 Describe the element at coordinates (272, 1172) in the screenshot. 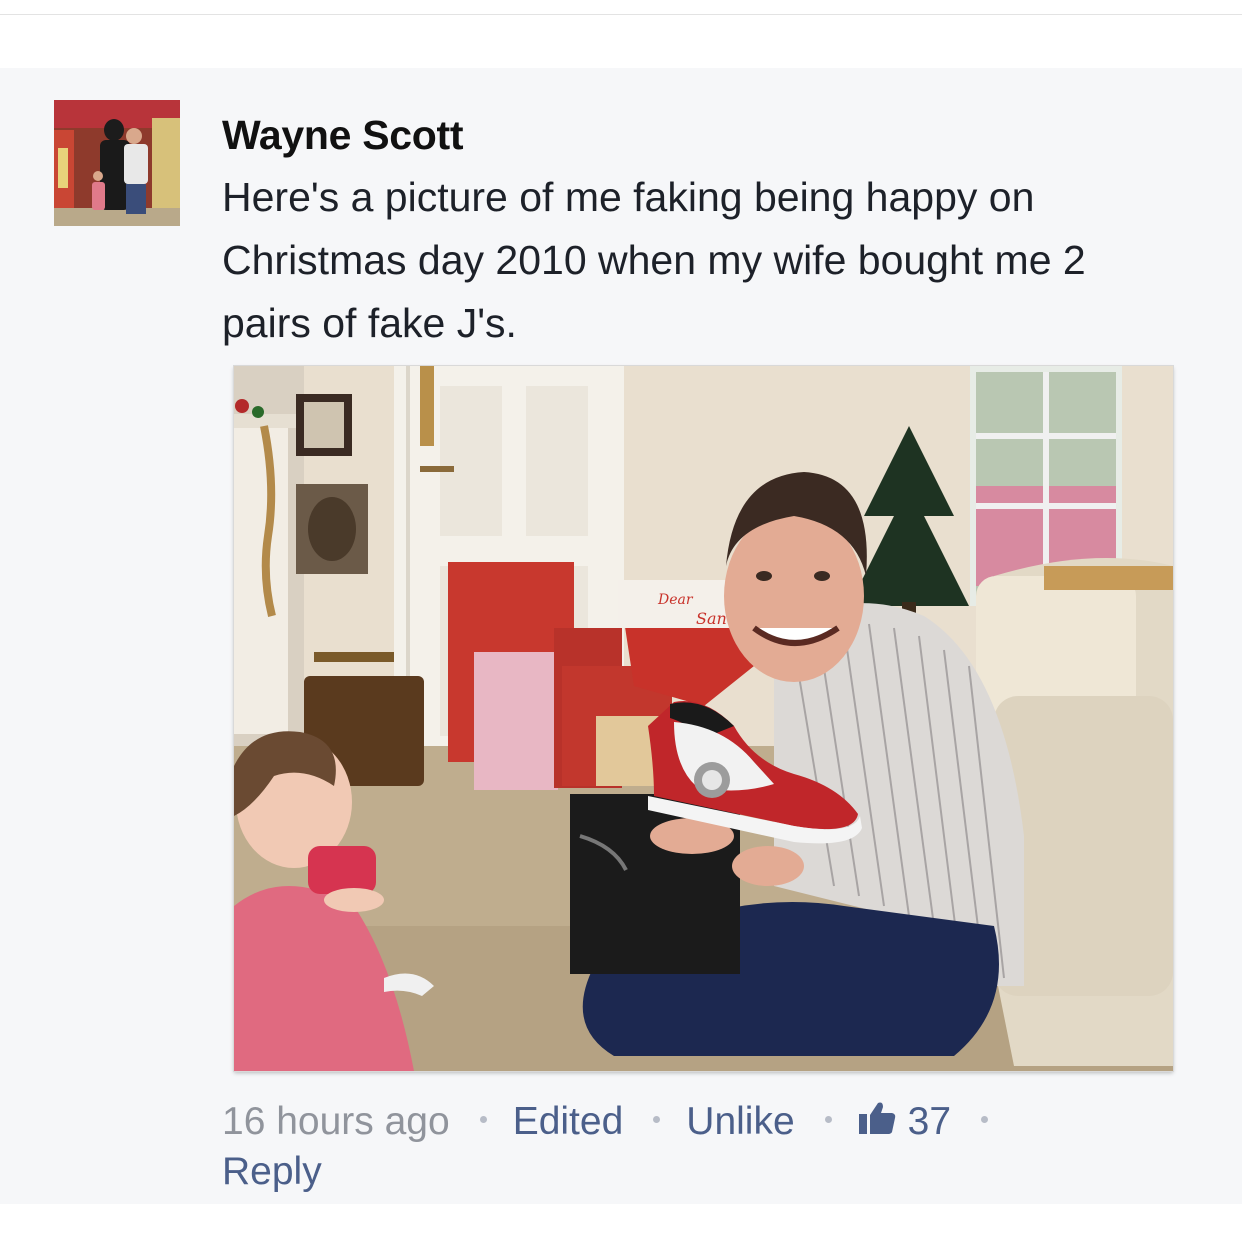

I see `reply-button: Reply` at that location.